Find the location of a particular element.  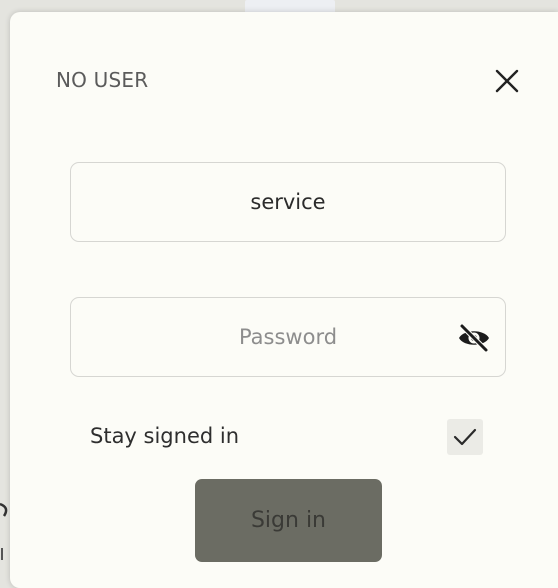

toggle-password-visibility-button is located at coordinates (474, 338).